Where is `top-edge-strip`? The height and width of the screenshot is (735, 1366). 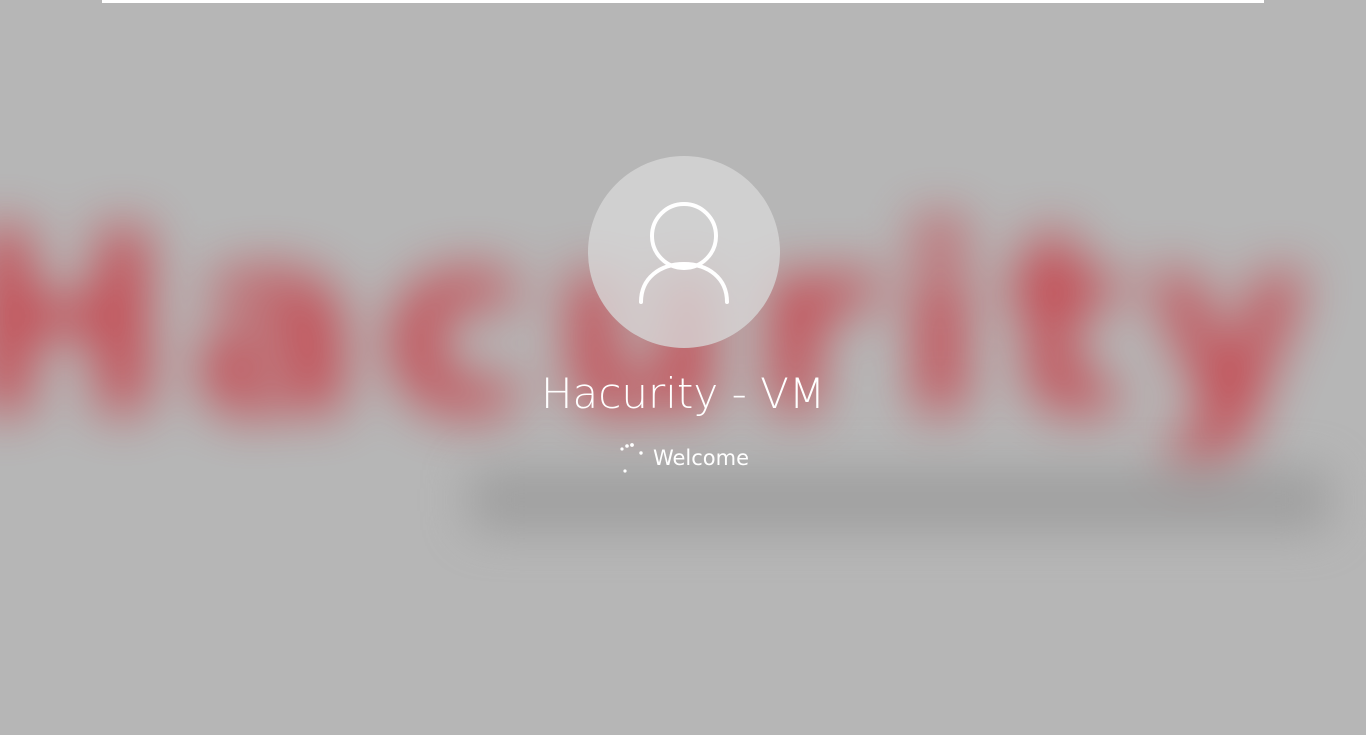 top-edge-strip is located at coordinates (683, 1).